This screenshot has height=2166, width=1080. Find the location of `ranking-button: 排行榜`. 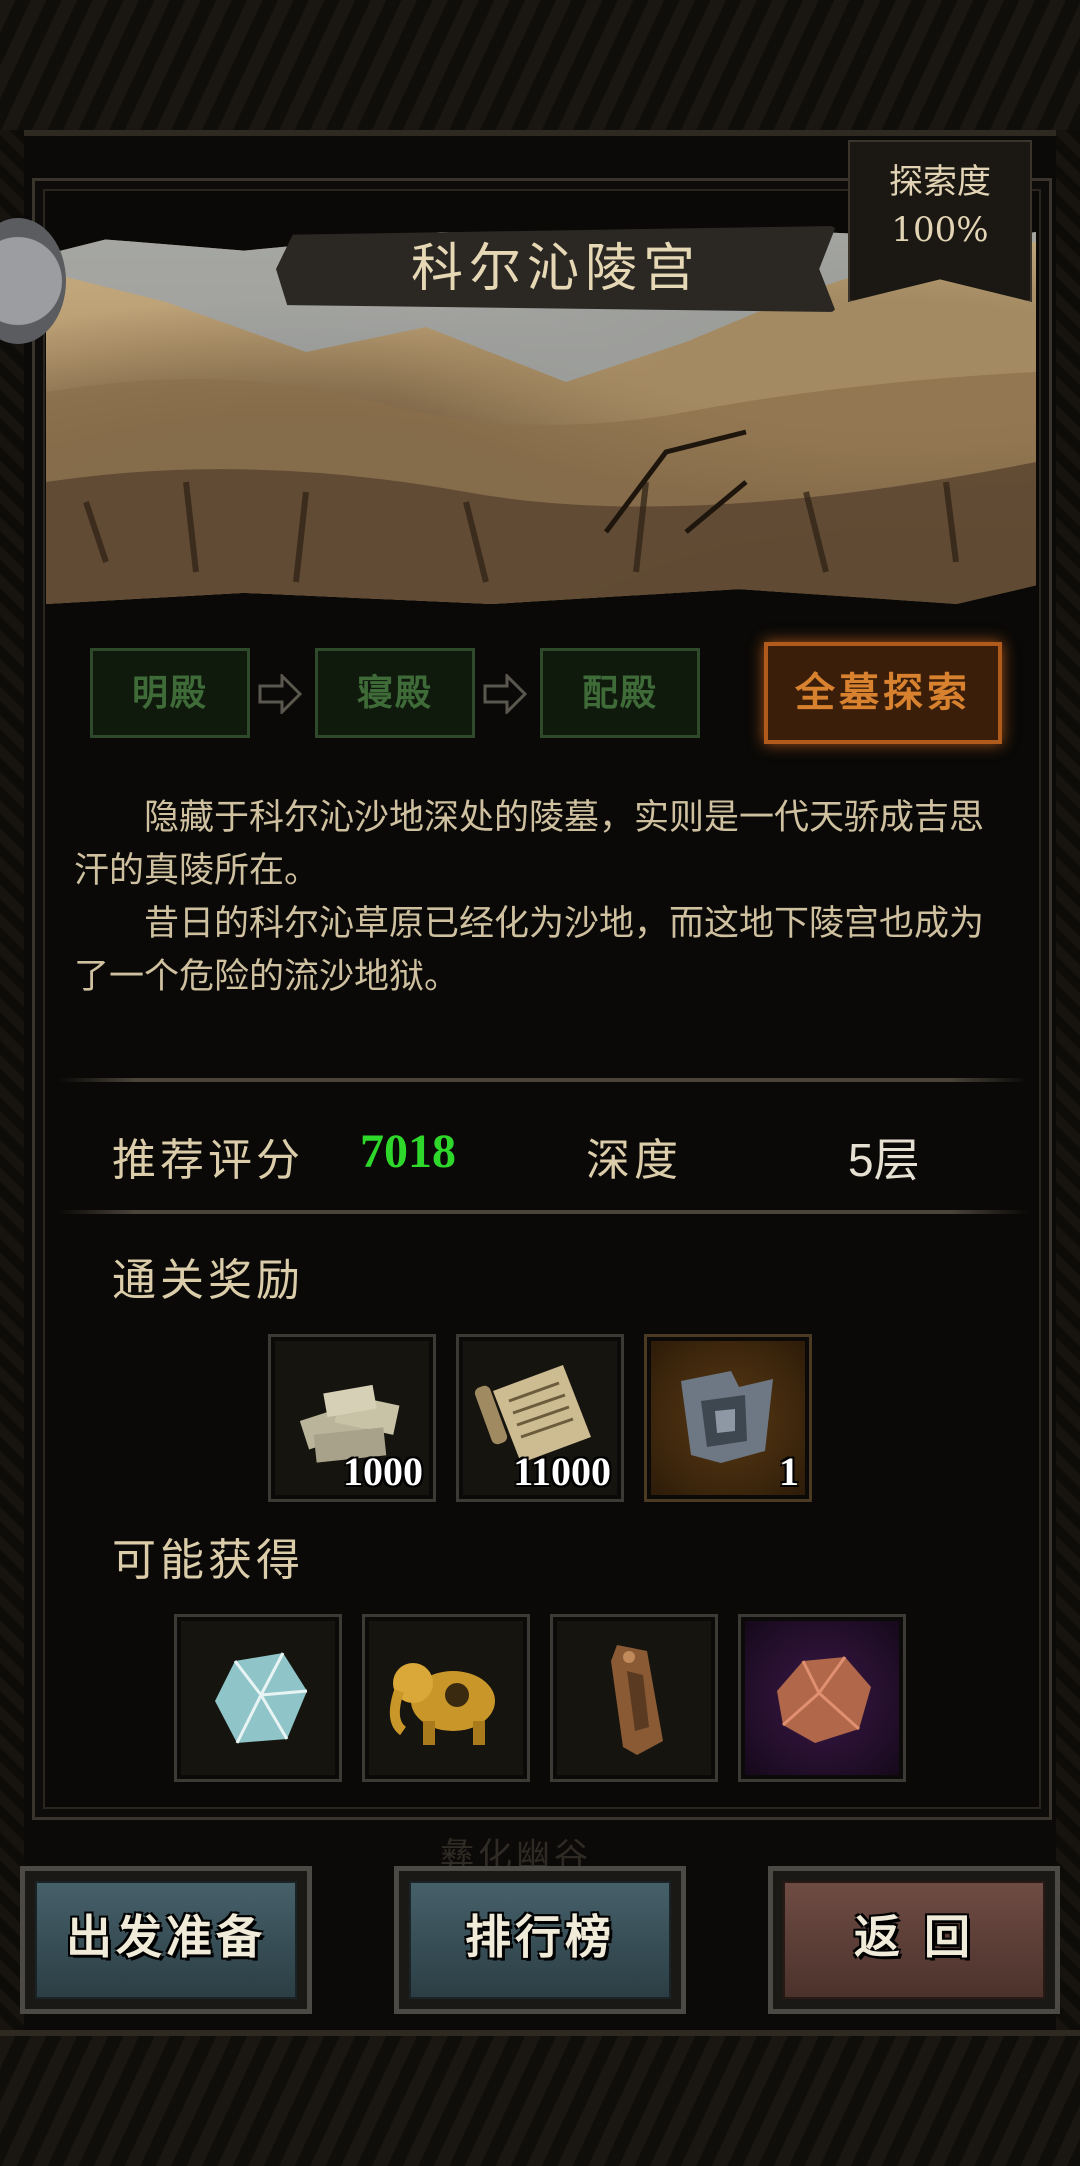

ranking-button: 排行榜 is located at coordinates (540, 1940).